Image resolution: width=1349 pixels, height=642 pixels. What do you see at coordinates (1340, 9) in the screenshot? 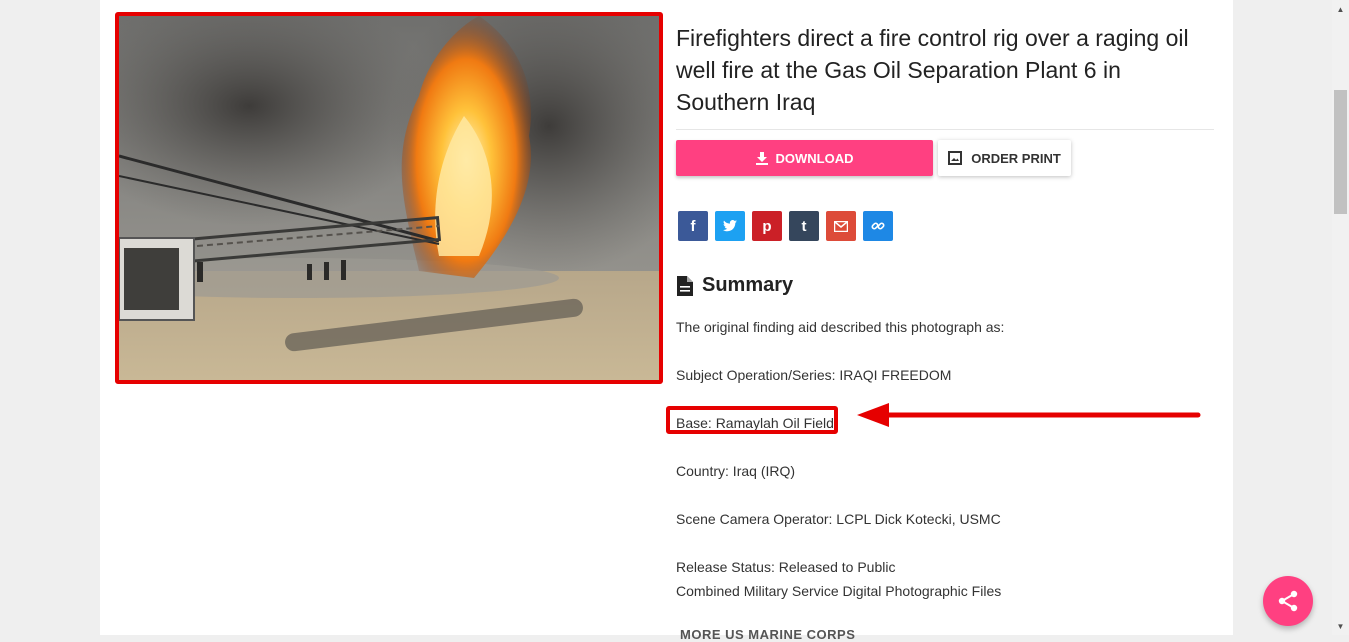
I see `scroll-up-arrow-icon: ▲` at bounding box center [1340, 9].